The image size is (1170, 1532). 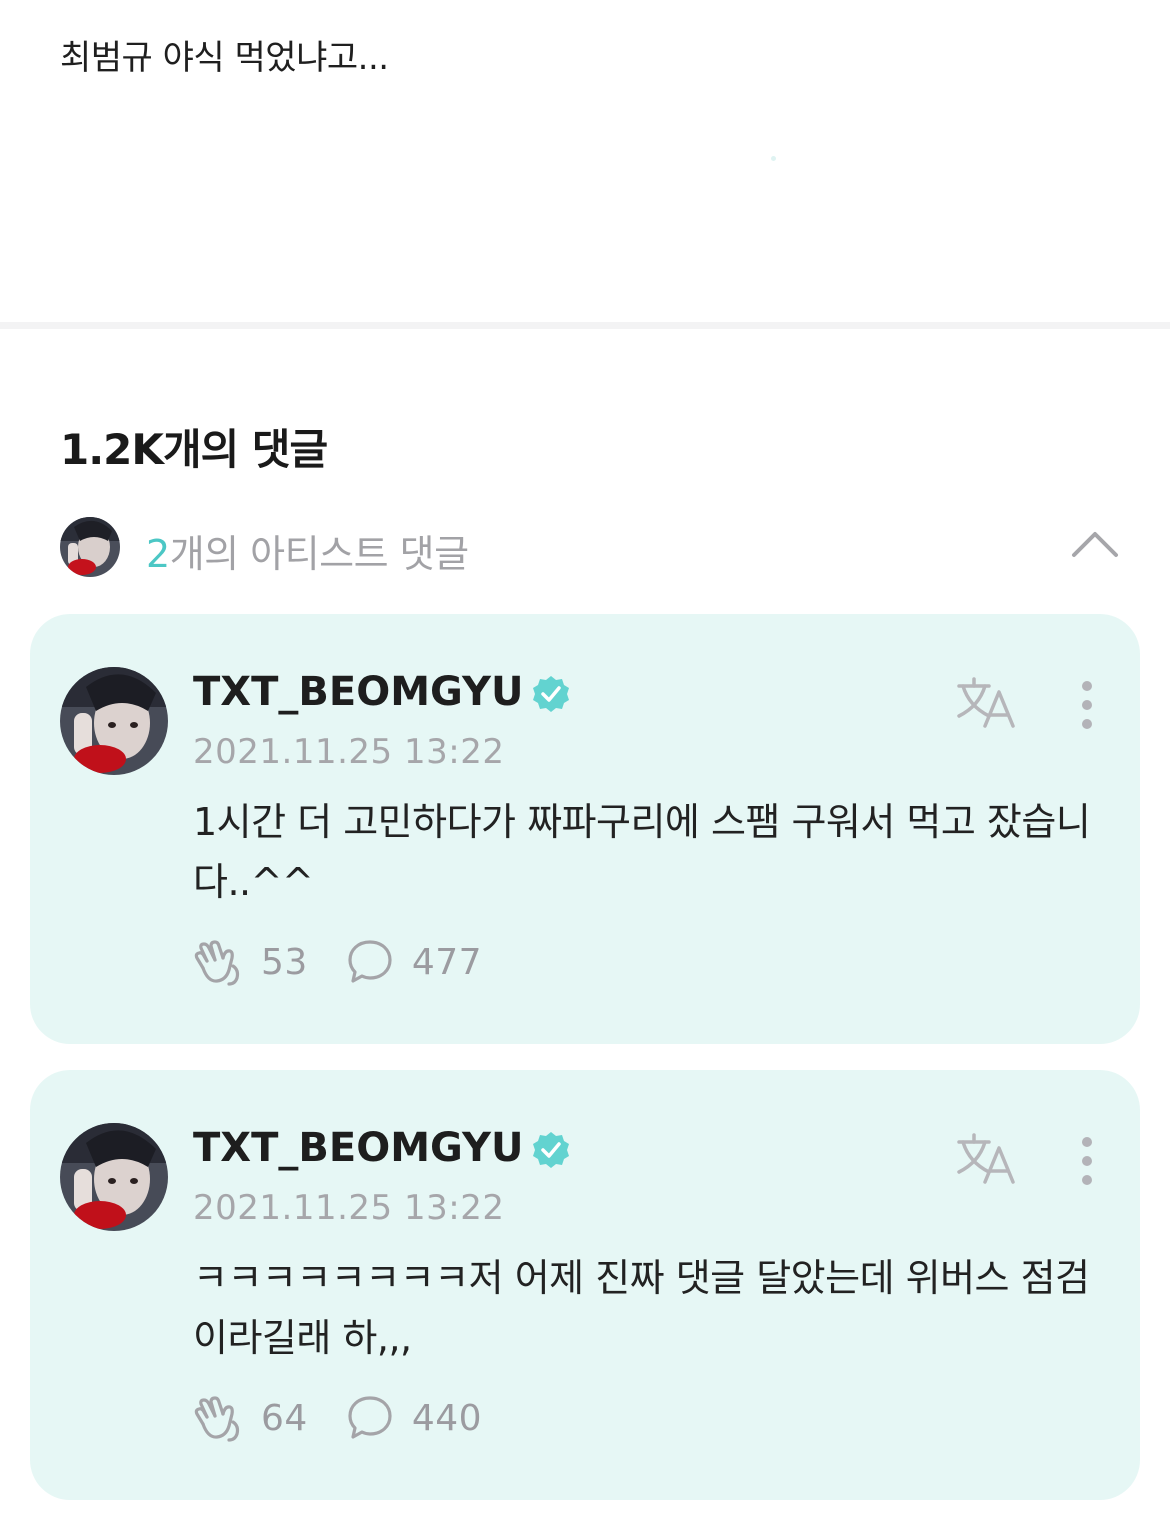 What do you see at coordinates (447, 962) in the screenshot?
I see `reply-count: 477` at bounding box center [447, 962].